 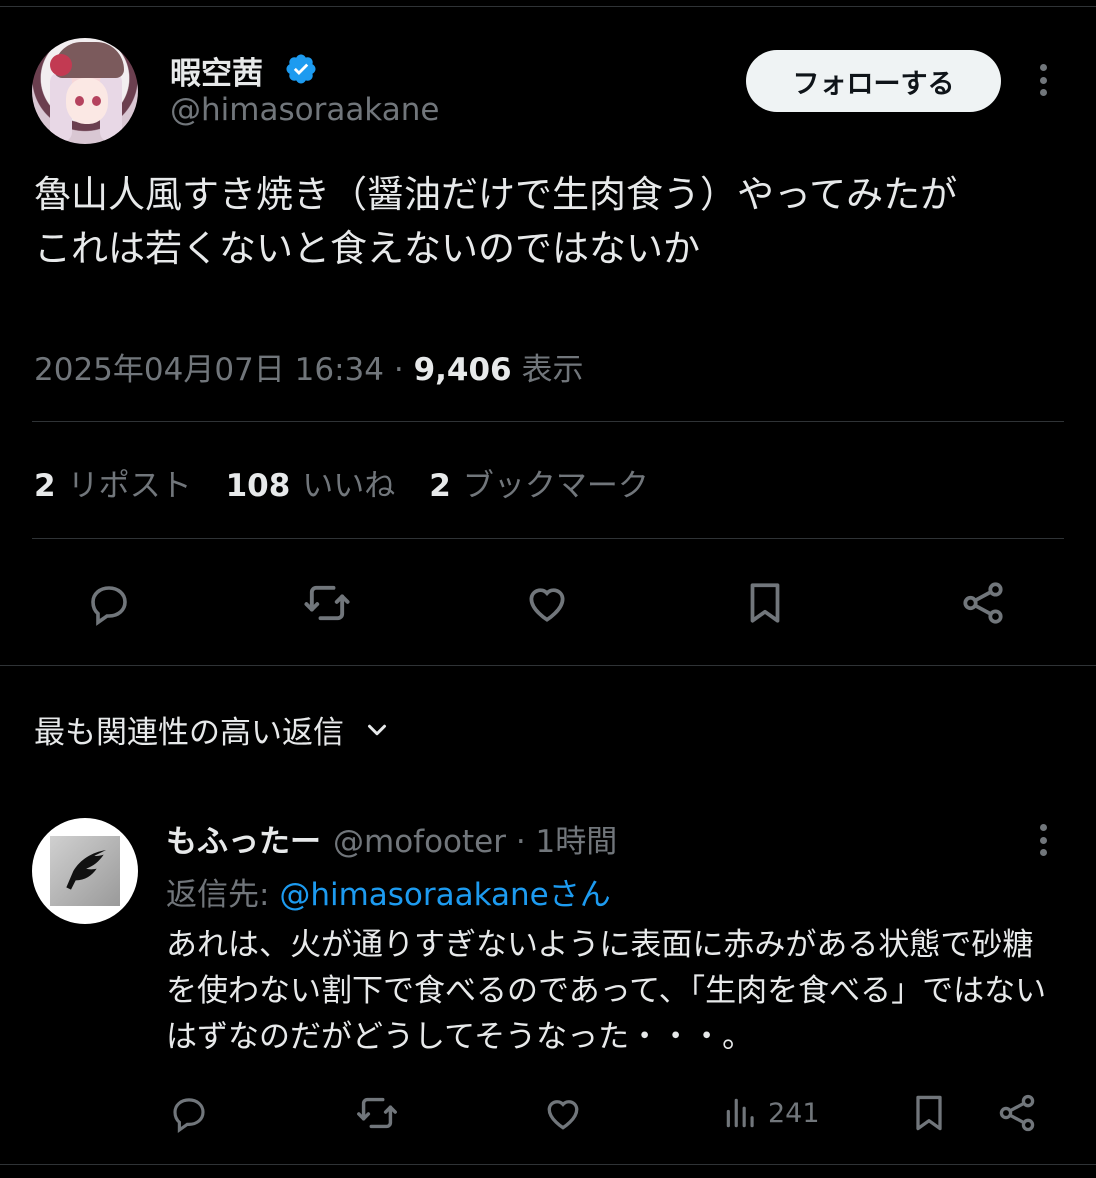 I want to click on reply-like-icon, so click(x=563, y=1113).